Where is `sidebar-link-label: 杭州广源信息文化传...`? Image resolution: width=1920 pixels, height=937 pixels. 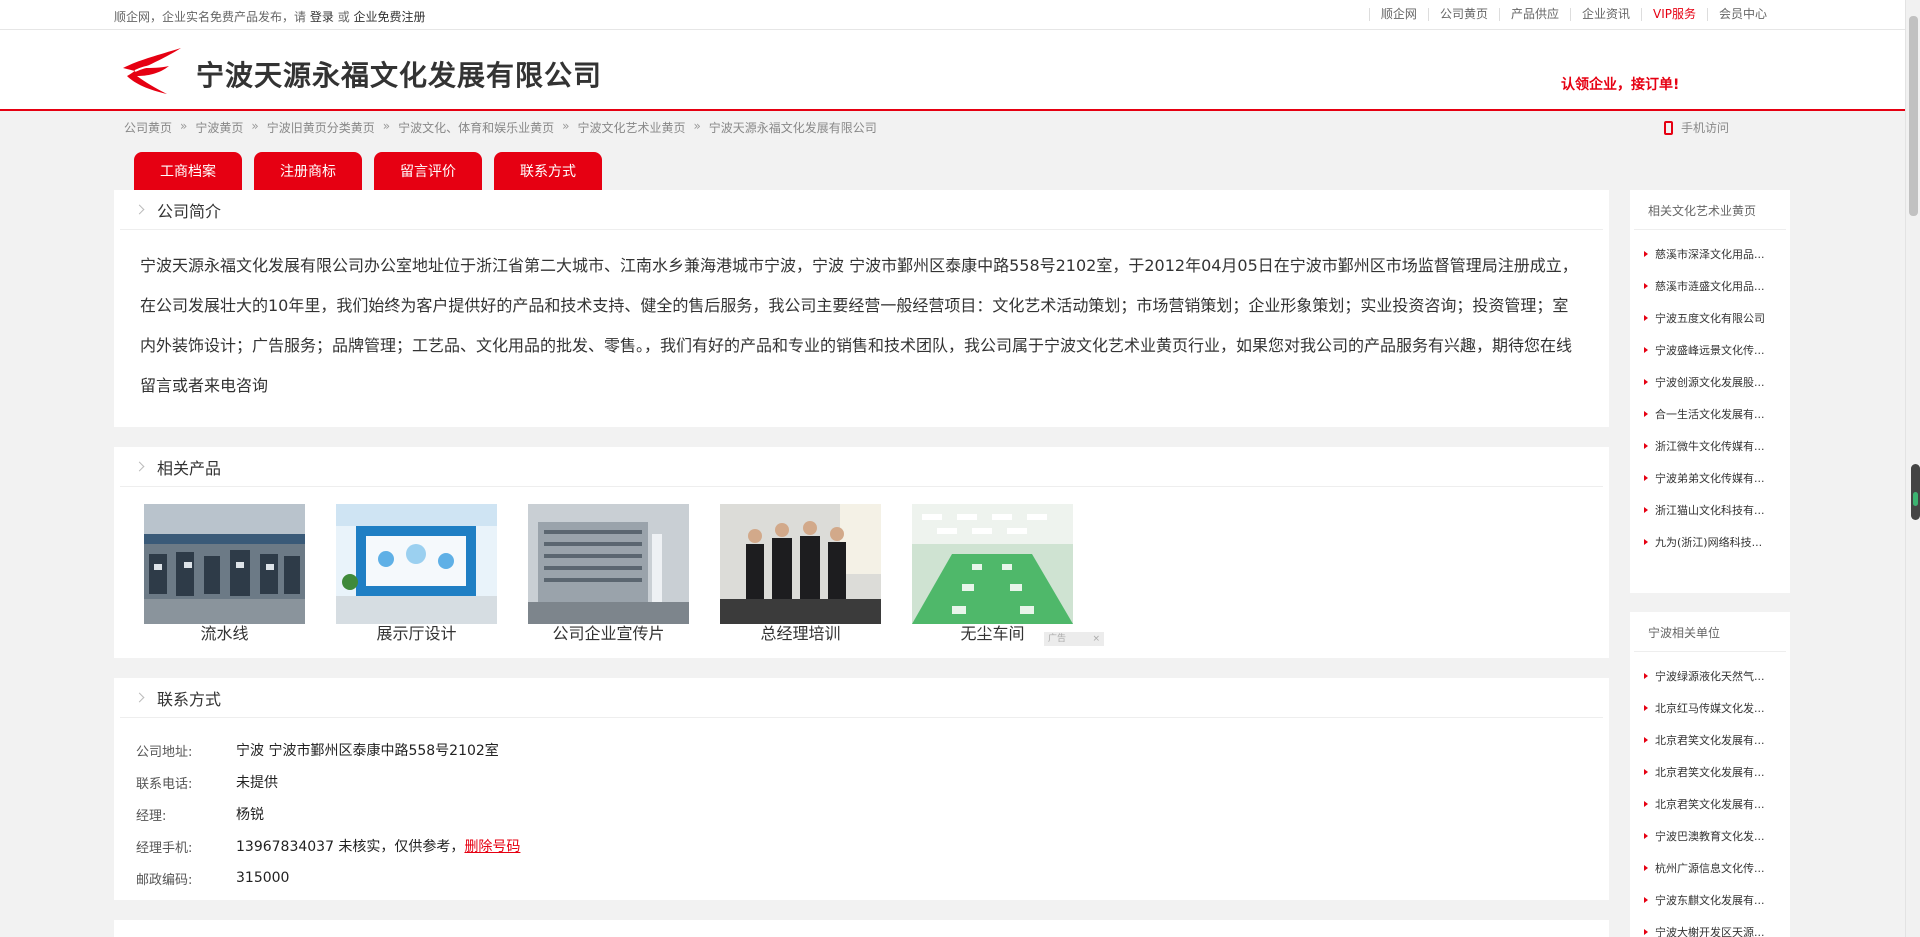 sidebar-link-label: 杭州广源信息文化传... is located at coordinates (1710, 868).